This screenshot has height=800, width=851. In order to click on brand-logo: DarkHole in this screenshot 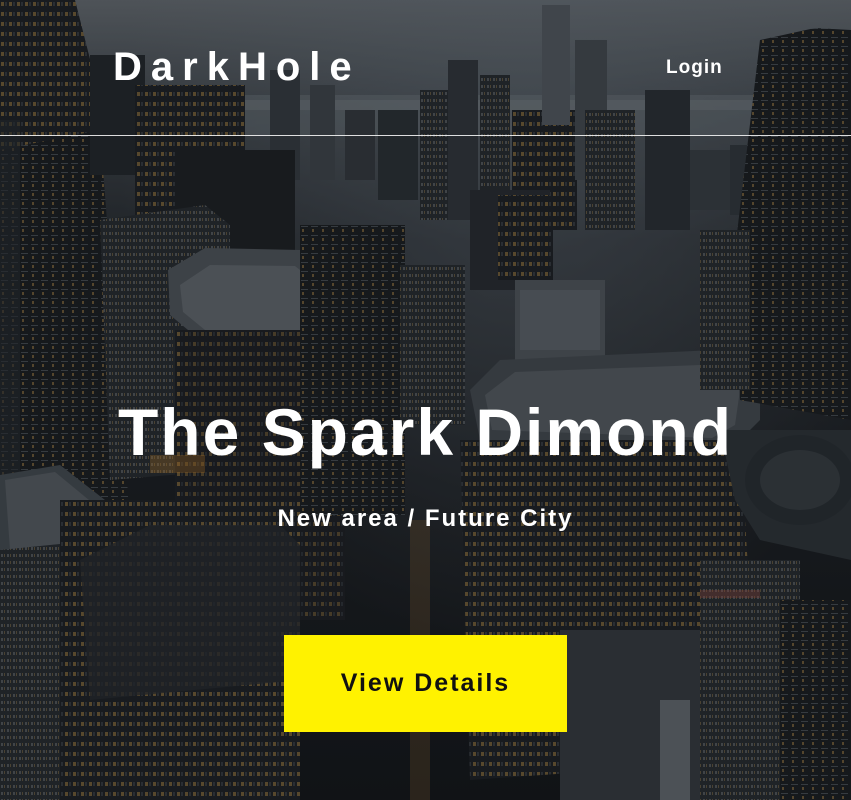, I will do `click(237, 67)`.